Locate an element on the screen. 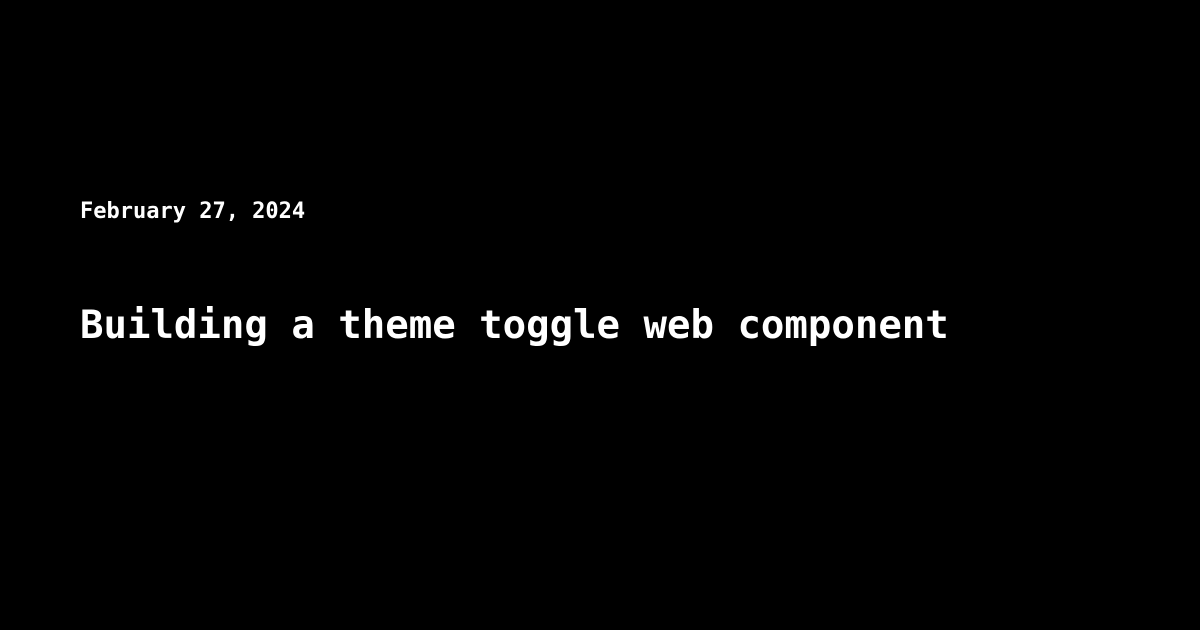 The height and width of the screenshot is (630, 1200). post-title: Building a theme toggle web component is located at coordinates (514, 325).